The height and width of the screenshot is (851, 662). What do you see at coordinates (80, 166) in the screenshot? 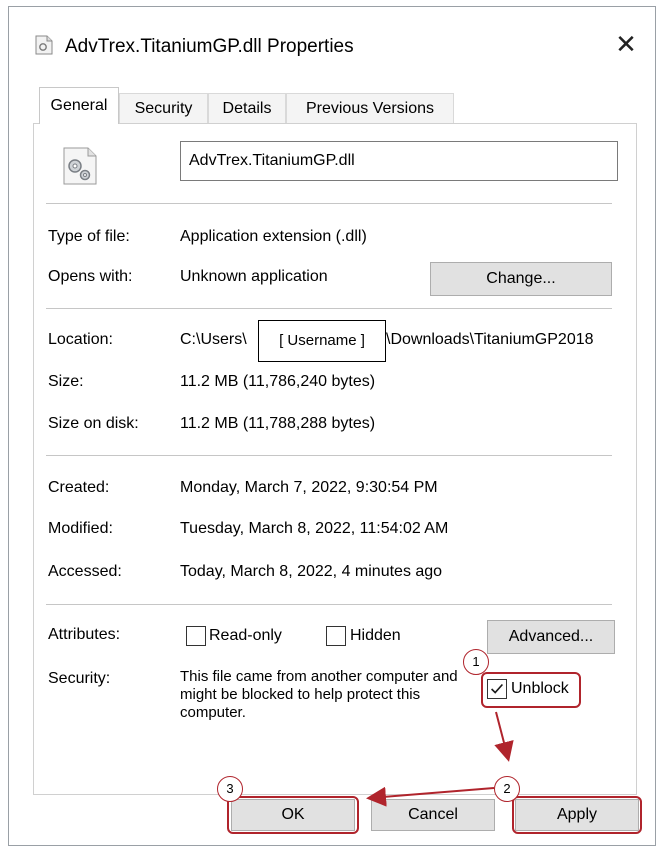
I see `gear-file-icon` at bounding box center [80, 166].